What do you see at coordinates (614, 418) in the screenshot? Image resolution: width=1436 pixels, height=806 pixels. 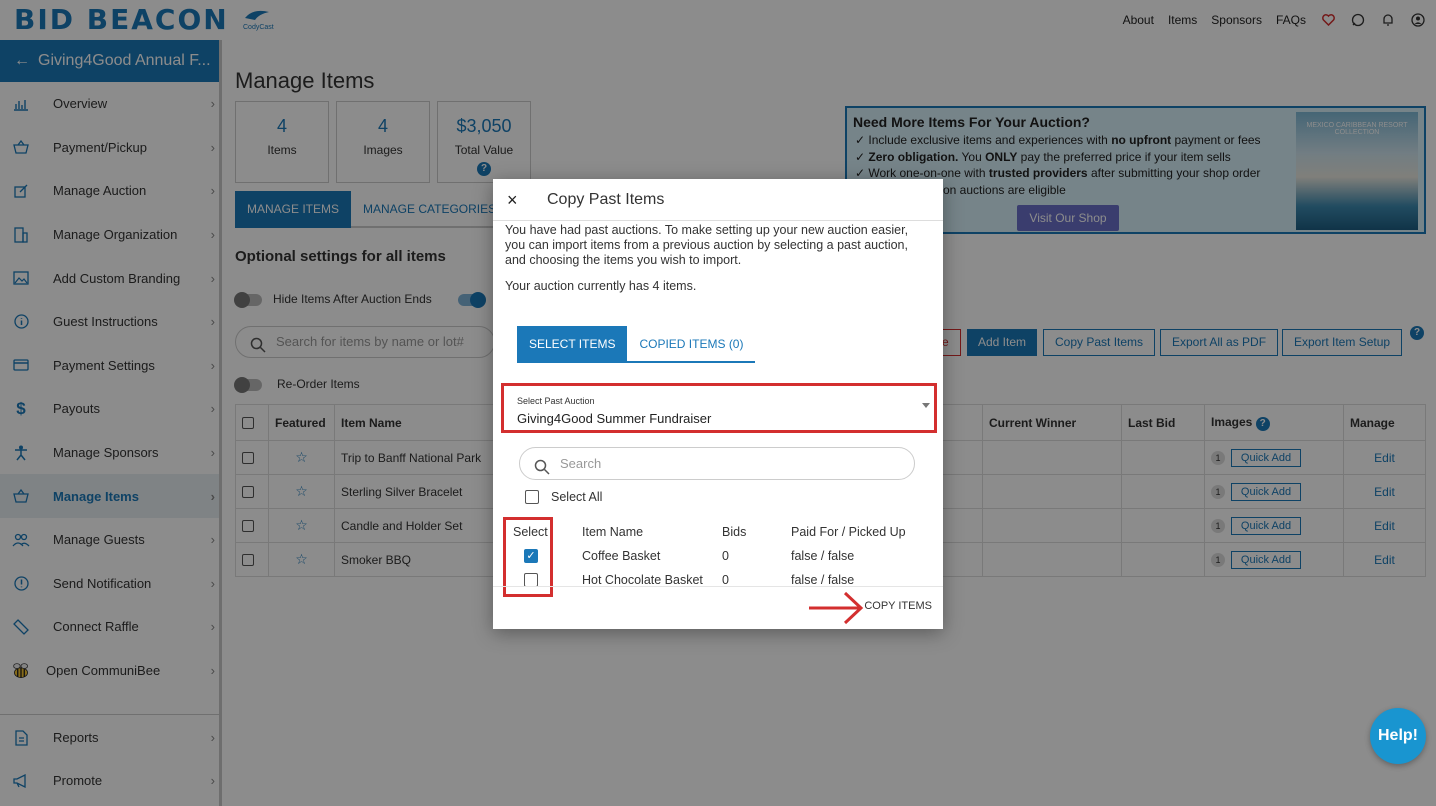 I see `select-past-auction-value: Giving4Good Summer Fundraiser` at bounding box center [614, 418].